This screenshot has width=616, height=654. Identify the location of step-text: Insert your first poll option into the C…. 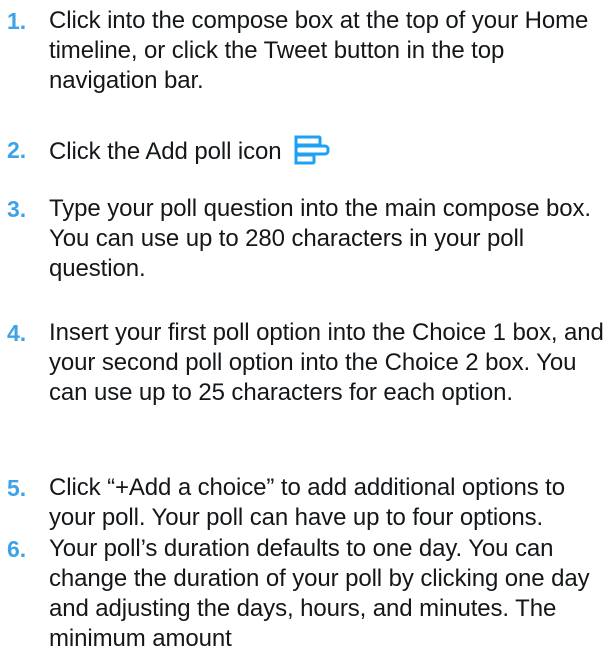
(326, 362).